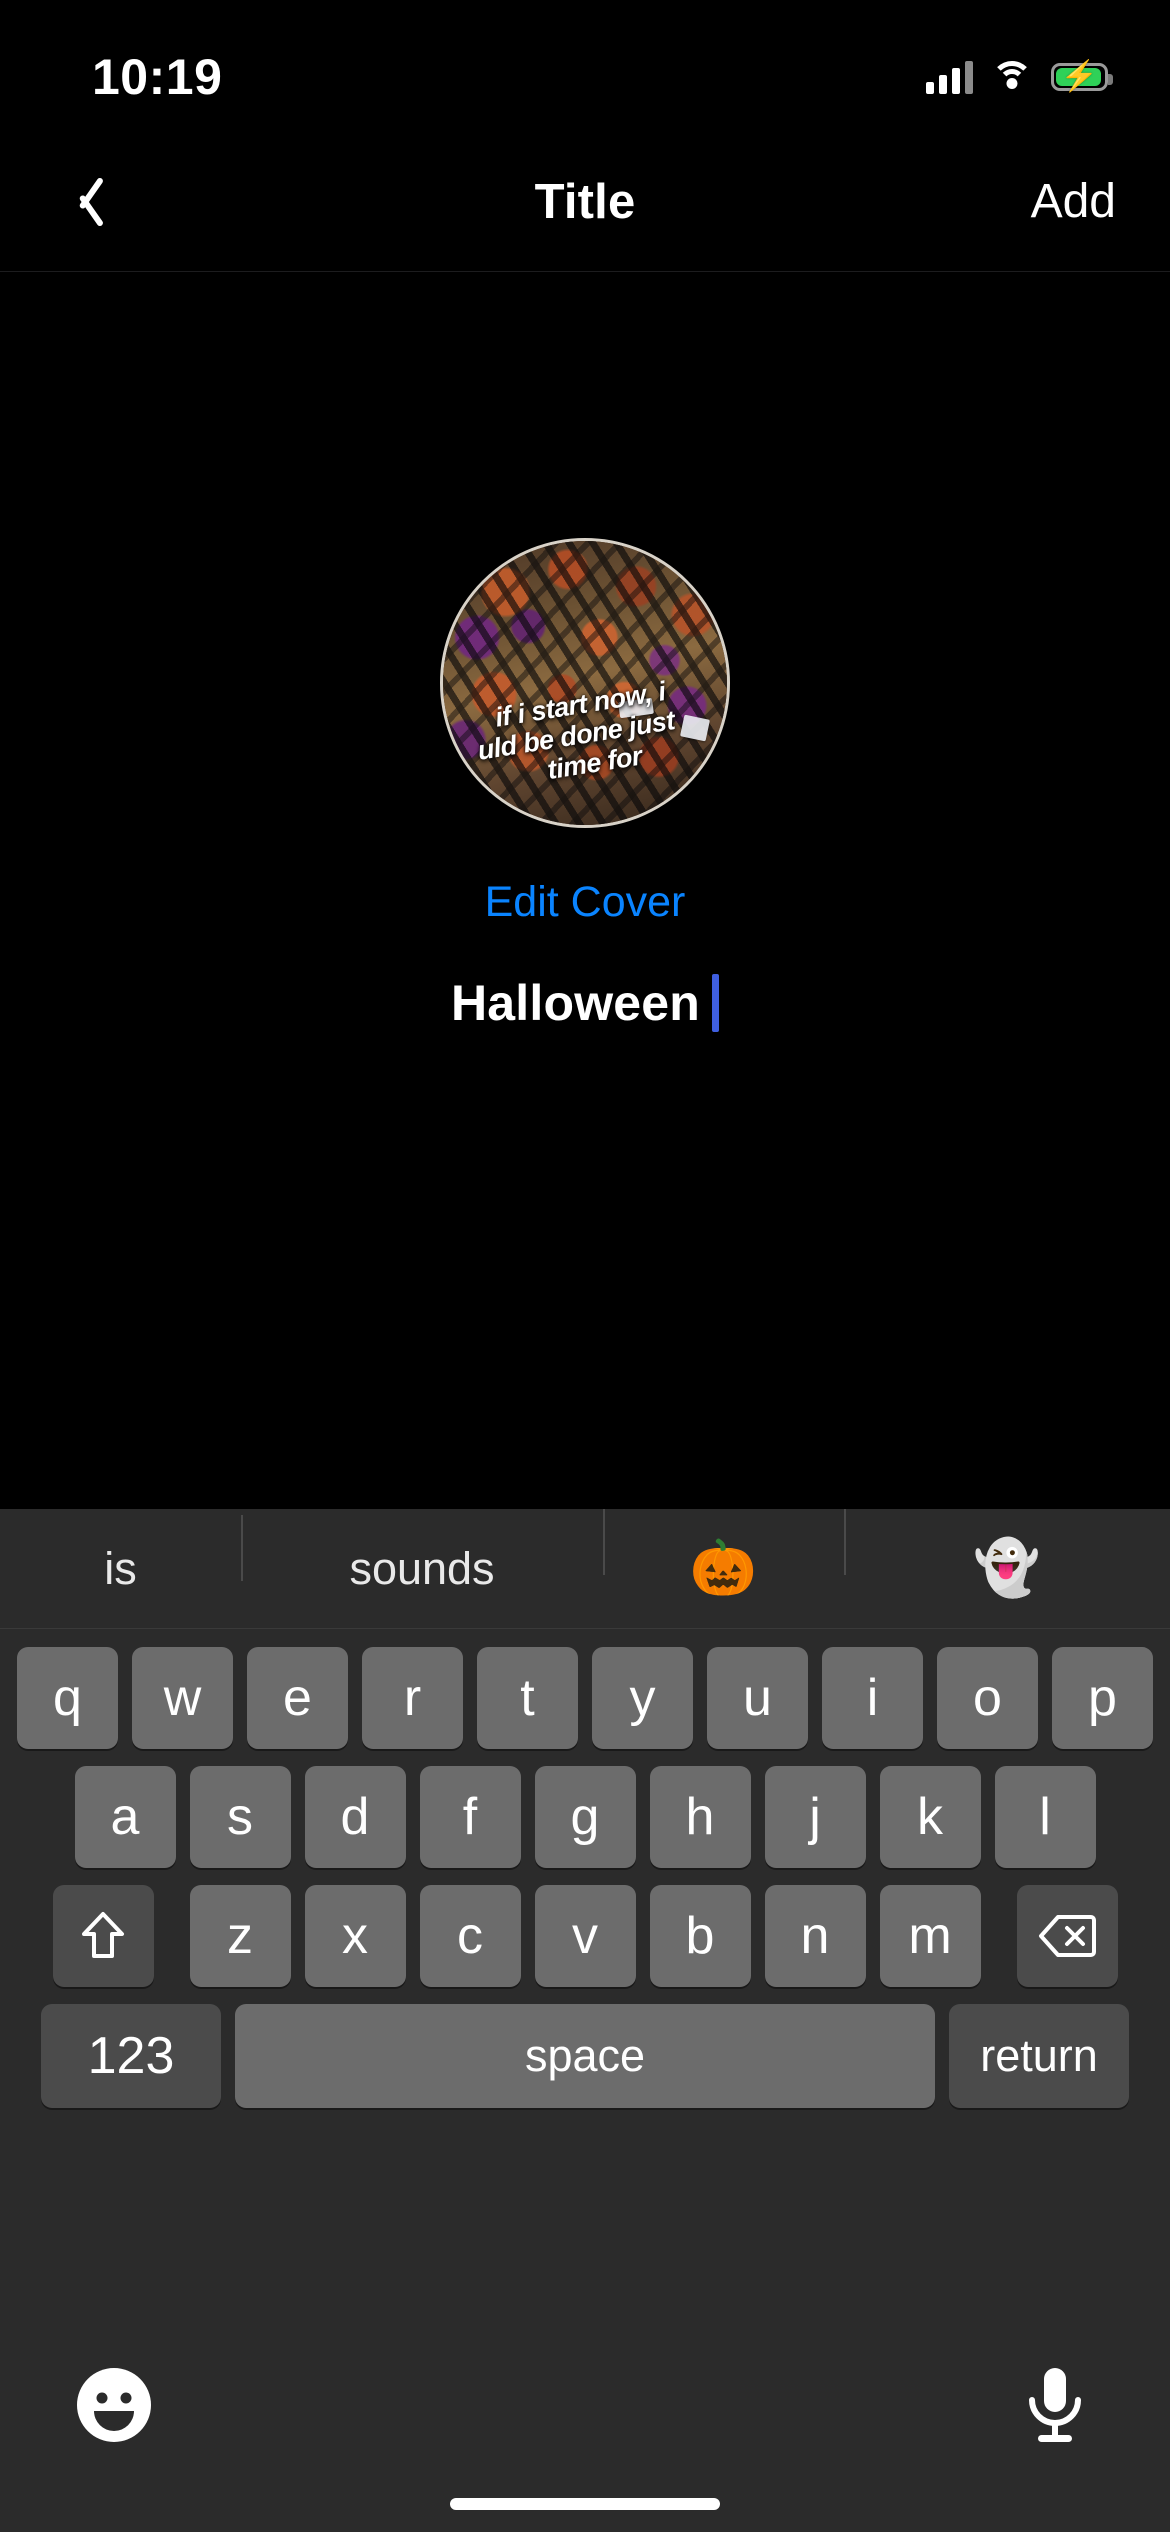 Image resolution: width=1170 pixels, height=2532 pixels. I want to click on key-v: v, so click(585, 1936).